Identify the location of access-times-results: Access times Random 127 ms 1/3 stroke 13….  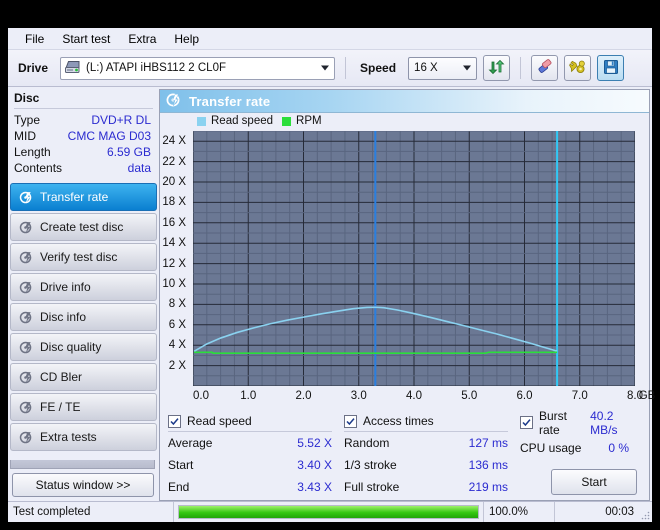
(432, 456).